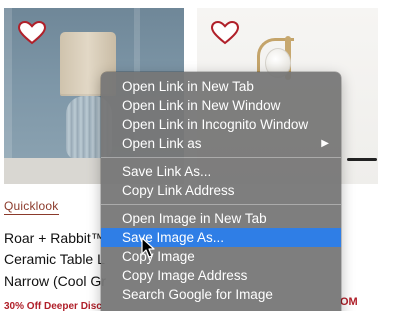 Image resolution: width=397 pixels, height=311 pixels. What do you see at coordinates (362, 159) in the screenshot?
I see `lamp-cord` at bounding box center [362, 159].